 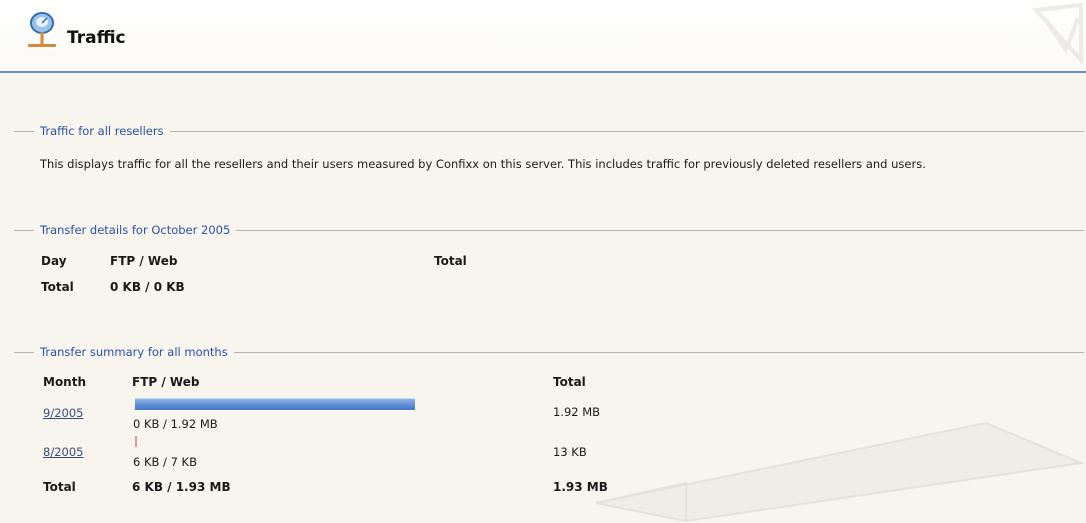 What do you see at coordinates (549, 352) in the screenshot?
I see `section-summary-legend: Transfer summary for all months` at bounding box center [549, 352].